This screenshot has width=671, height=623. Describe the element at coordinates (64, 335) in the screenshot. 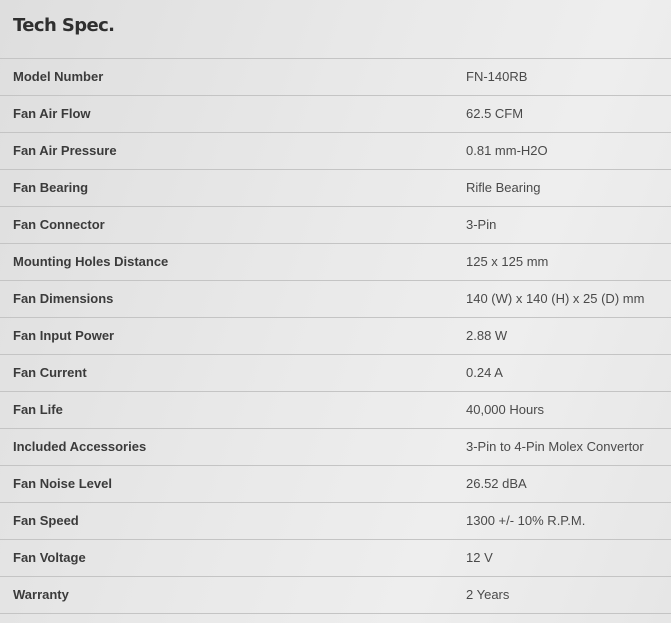

I see `spec-label: Fan Input Power` at that location.